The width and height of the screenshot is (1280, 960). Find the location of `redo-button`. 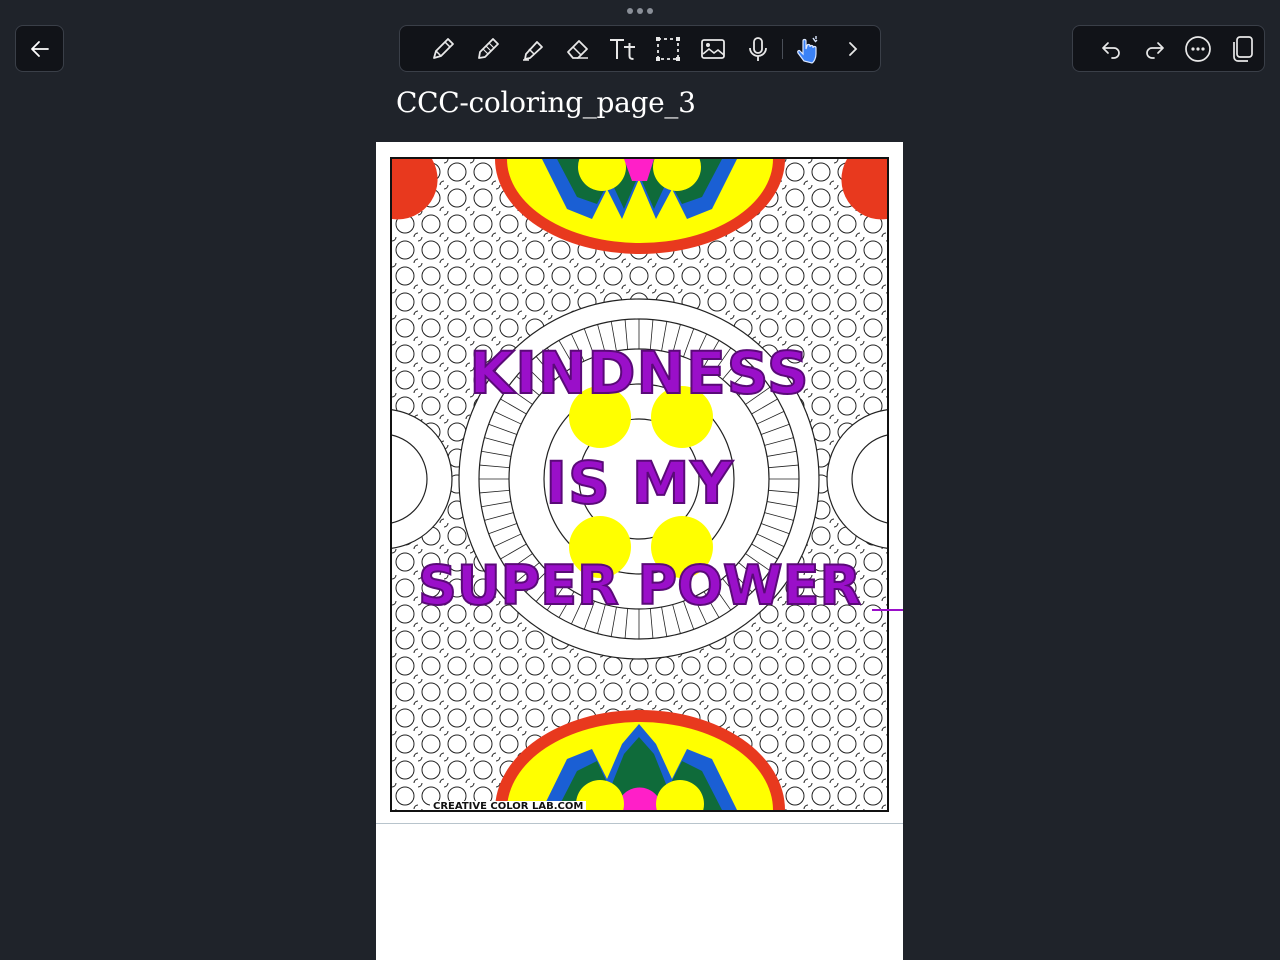

redo-button is located at coordinates (1155, 49).